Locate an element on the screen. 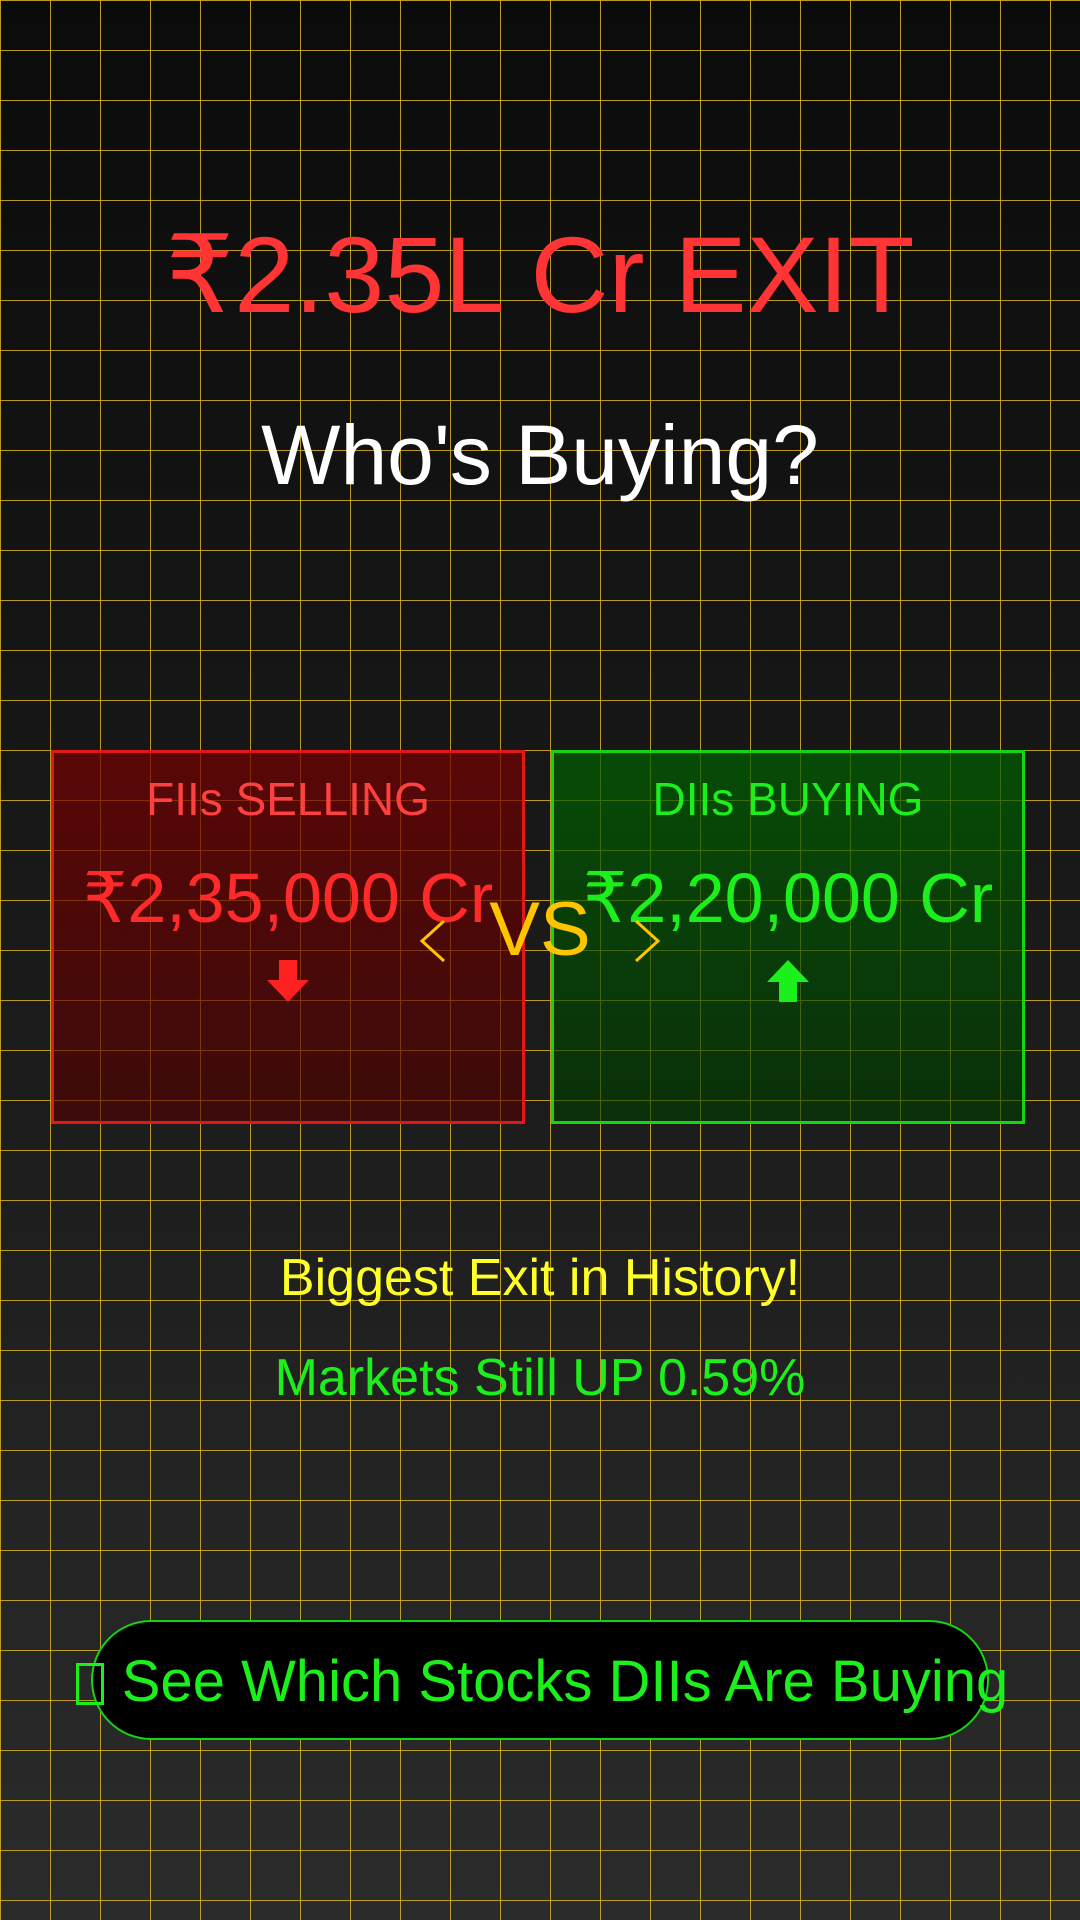  vs-label: VS is located at coordinates (540, 929).